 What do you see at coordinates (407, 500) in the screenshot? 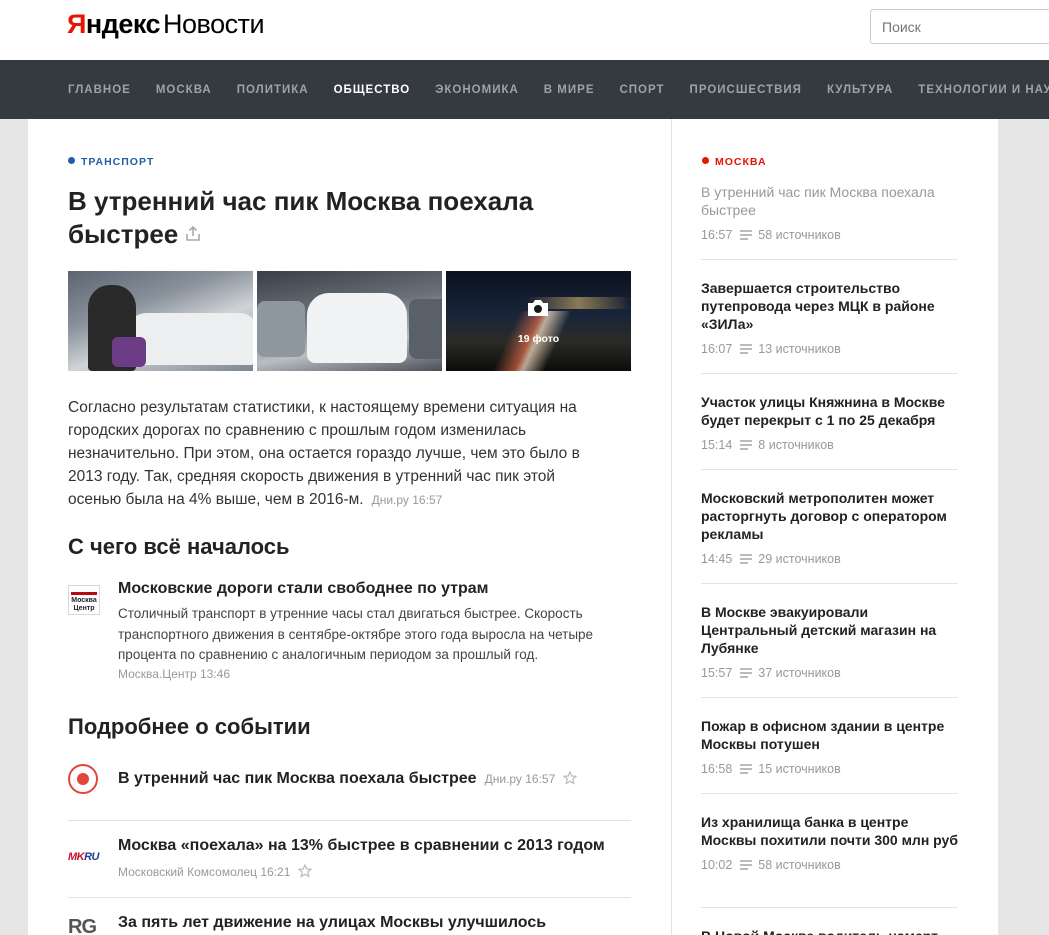
I see `article-lead-source: Дни.ру 16:57` at bounding box center [407, 500].